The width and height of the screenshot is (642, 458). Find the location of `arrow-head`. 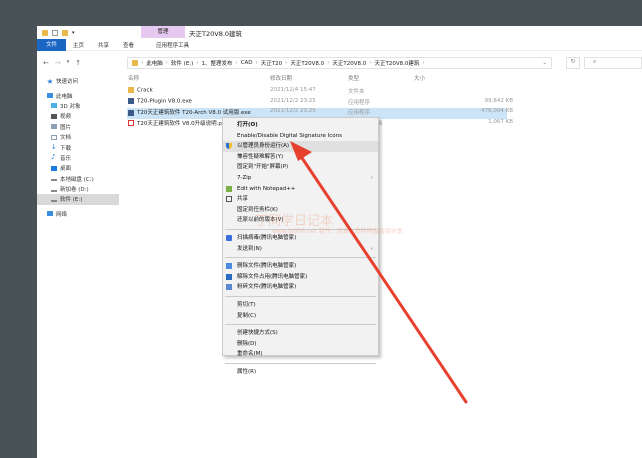

arrow-head is located at coordinates (301, 151).